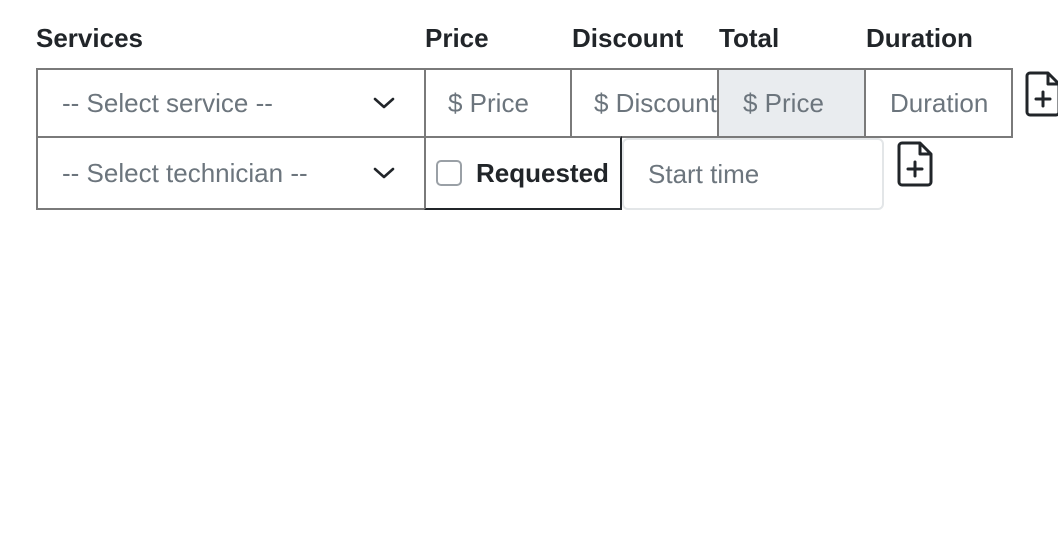 This screenshot has height=560, width=1058. I want to click on header-services: Services, so click(89, 38).